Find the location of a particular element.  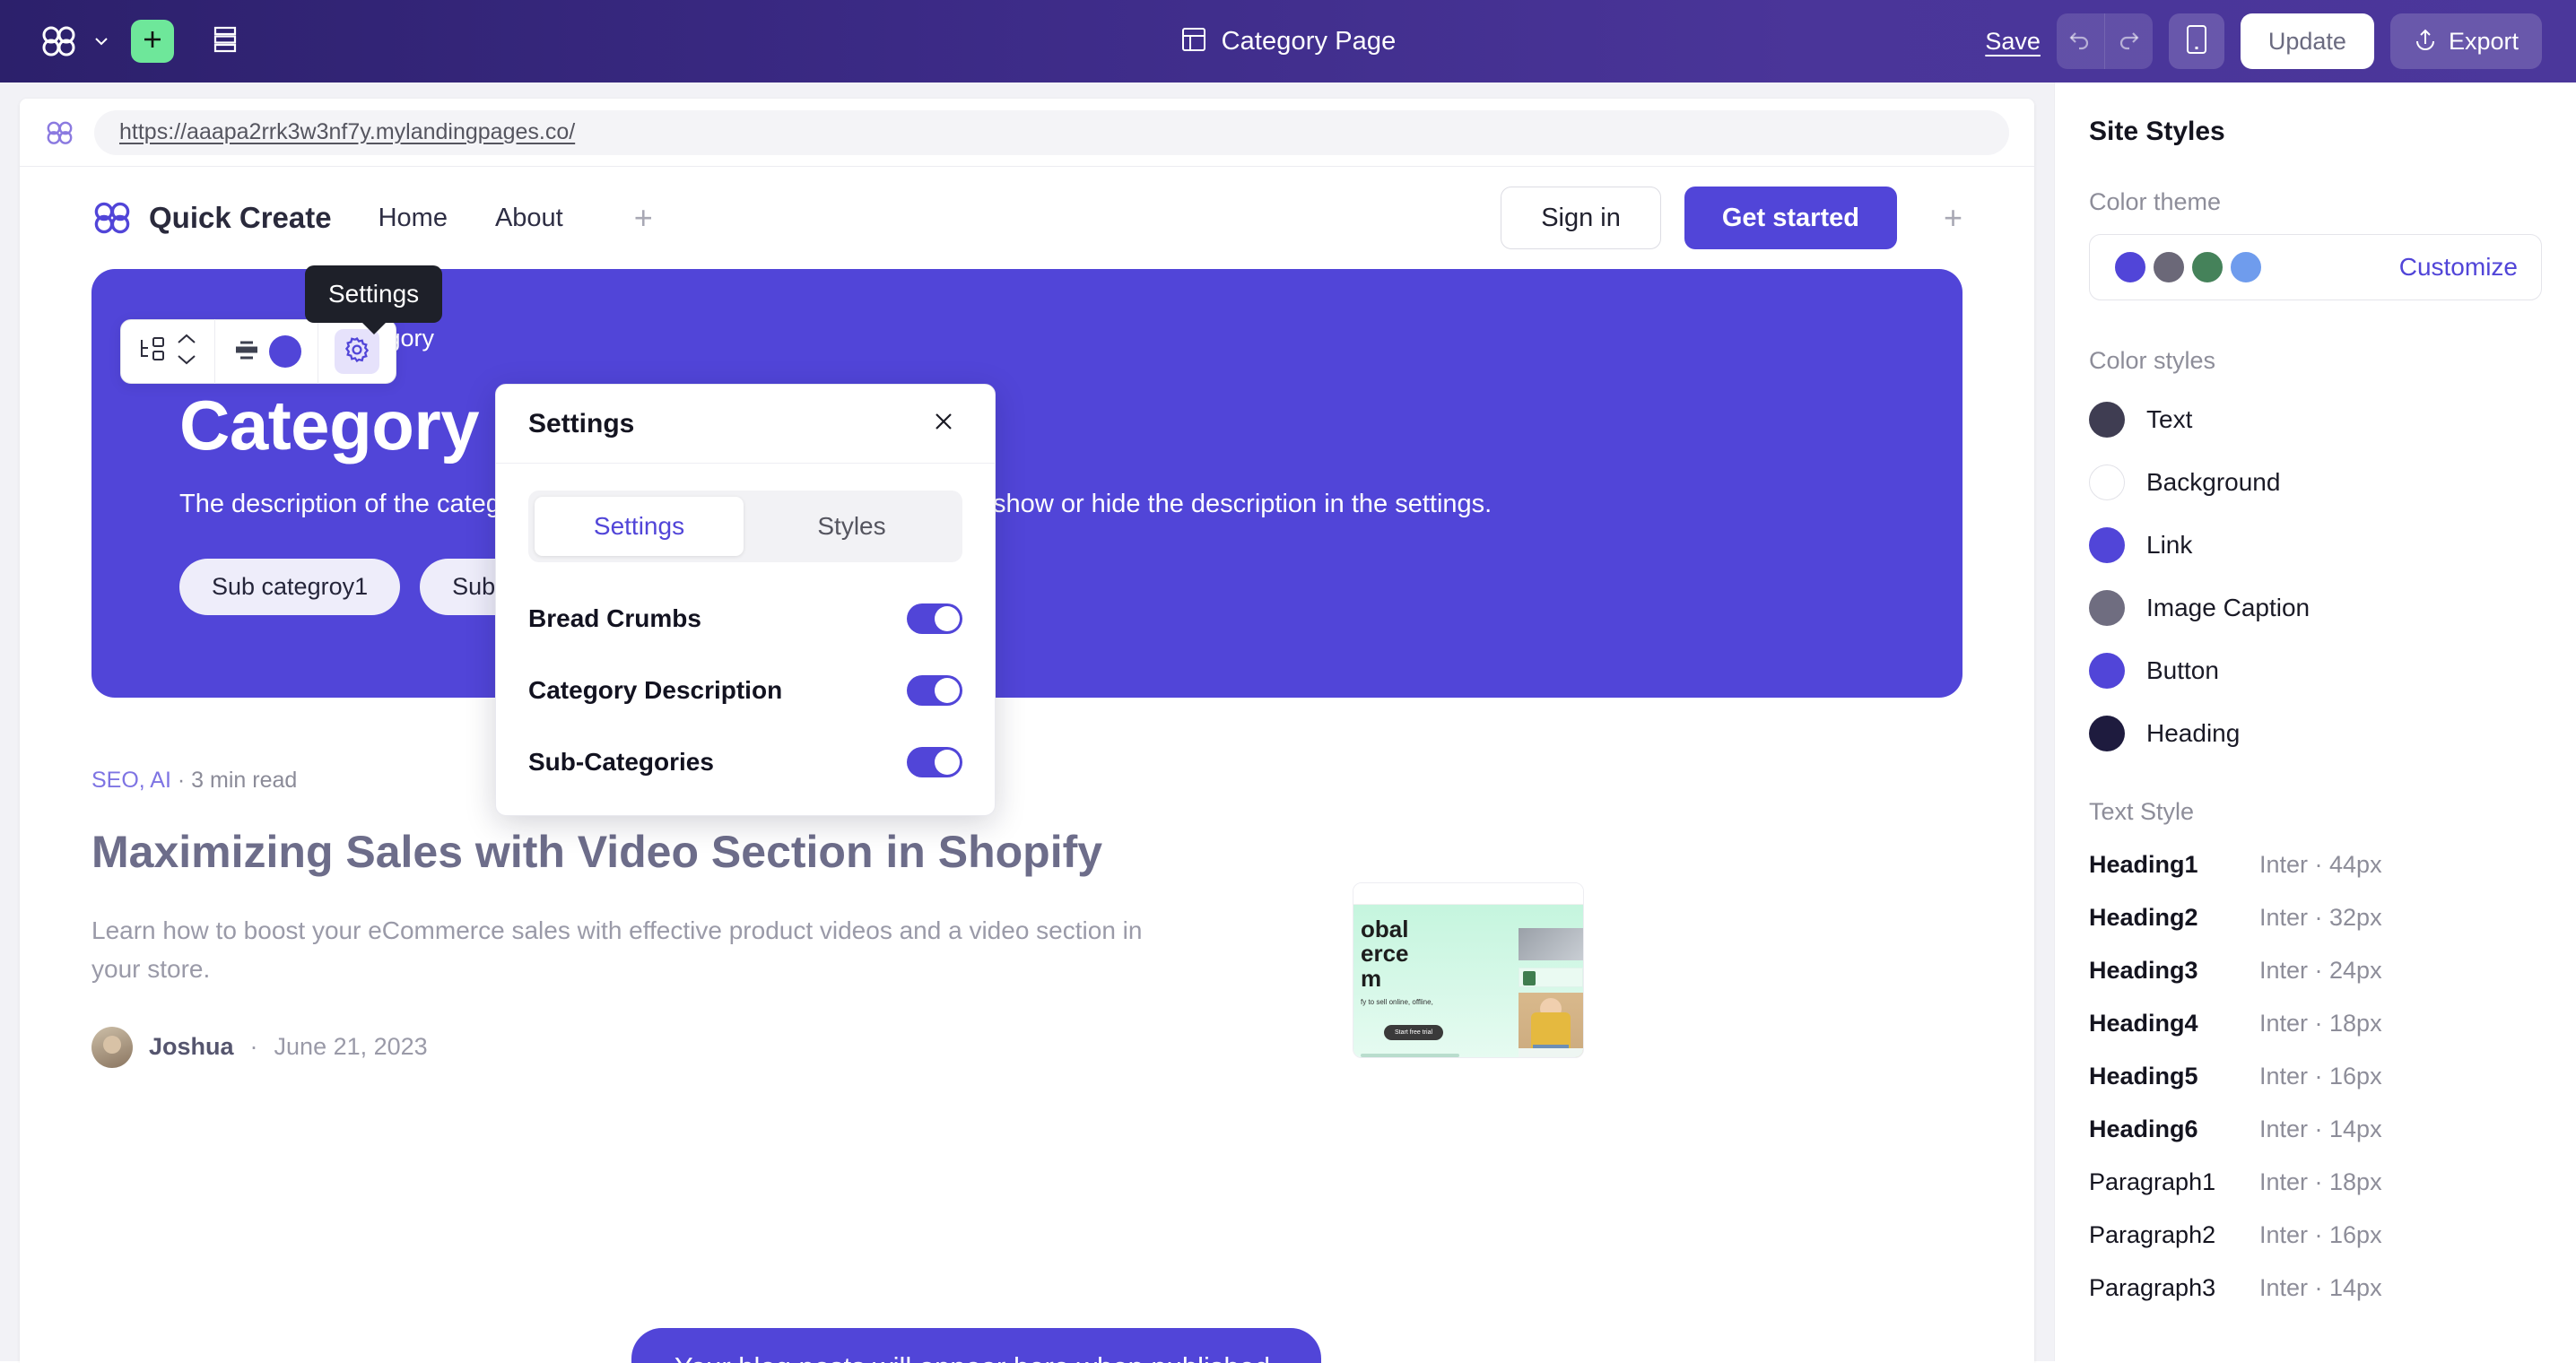

settings-gear-button is located at coordinates (357, 351).